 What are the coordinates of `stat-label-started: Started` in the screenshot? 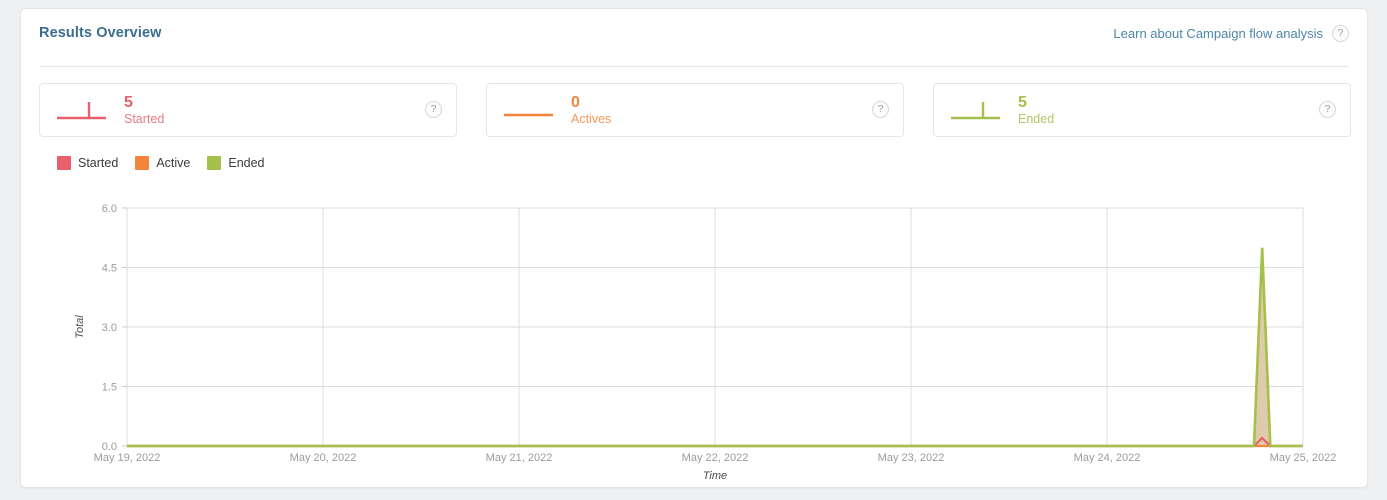 It's located at (144, 118).